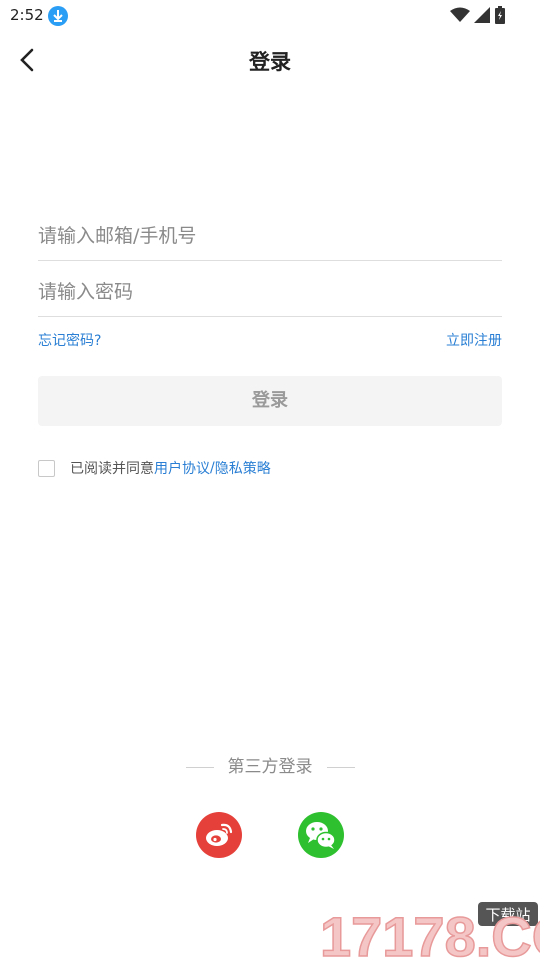  I want to click on user-agreement-link: 用户协议, so click(182, 468).